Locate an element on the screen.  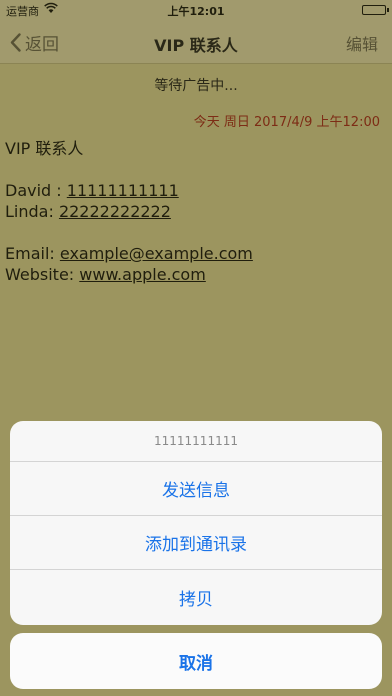
cancel-button: 取消 is located at coordinates (196, 661).